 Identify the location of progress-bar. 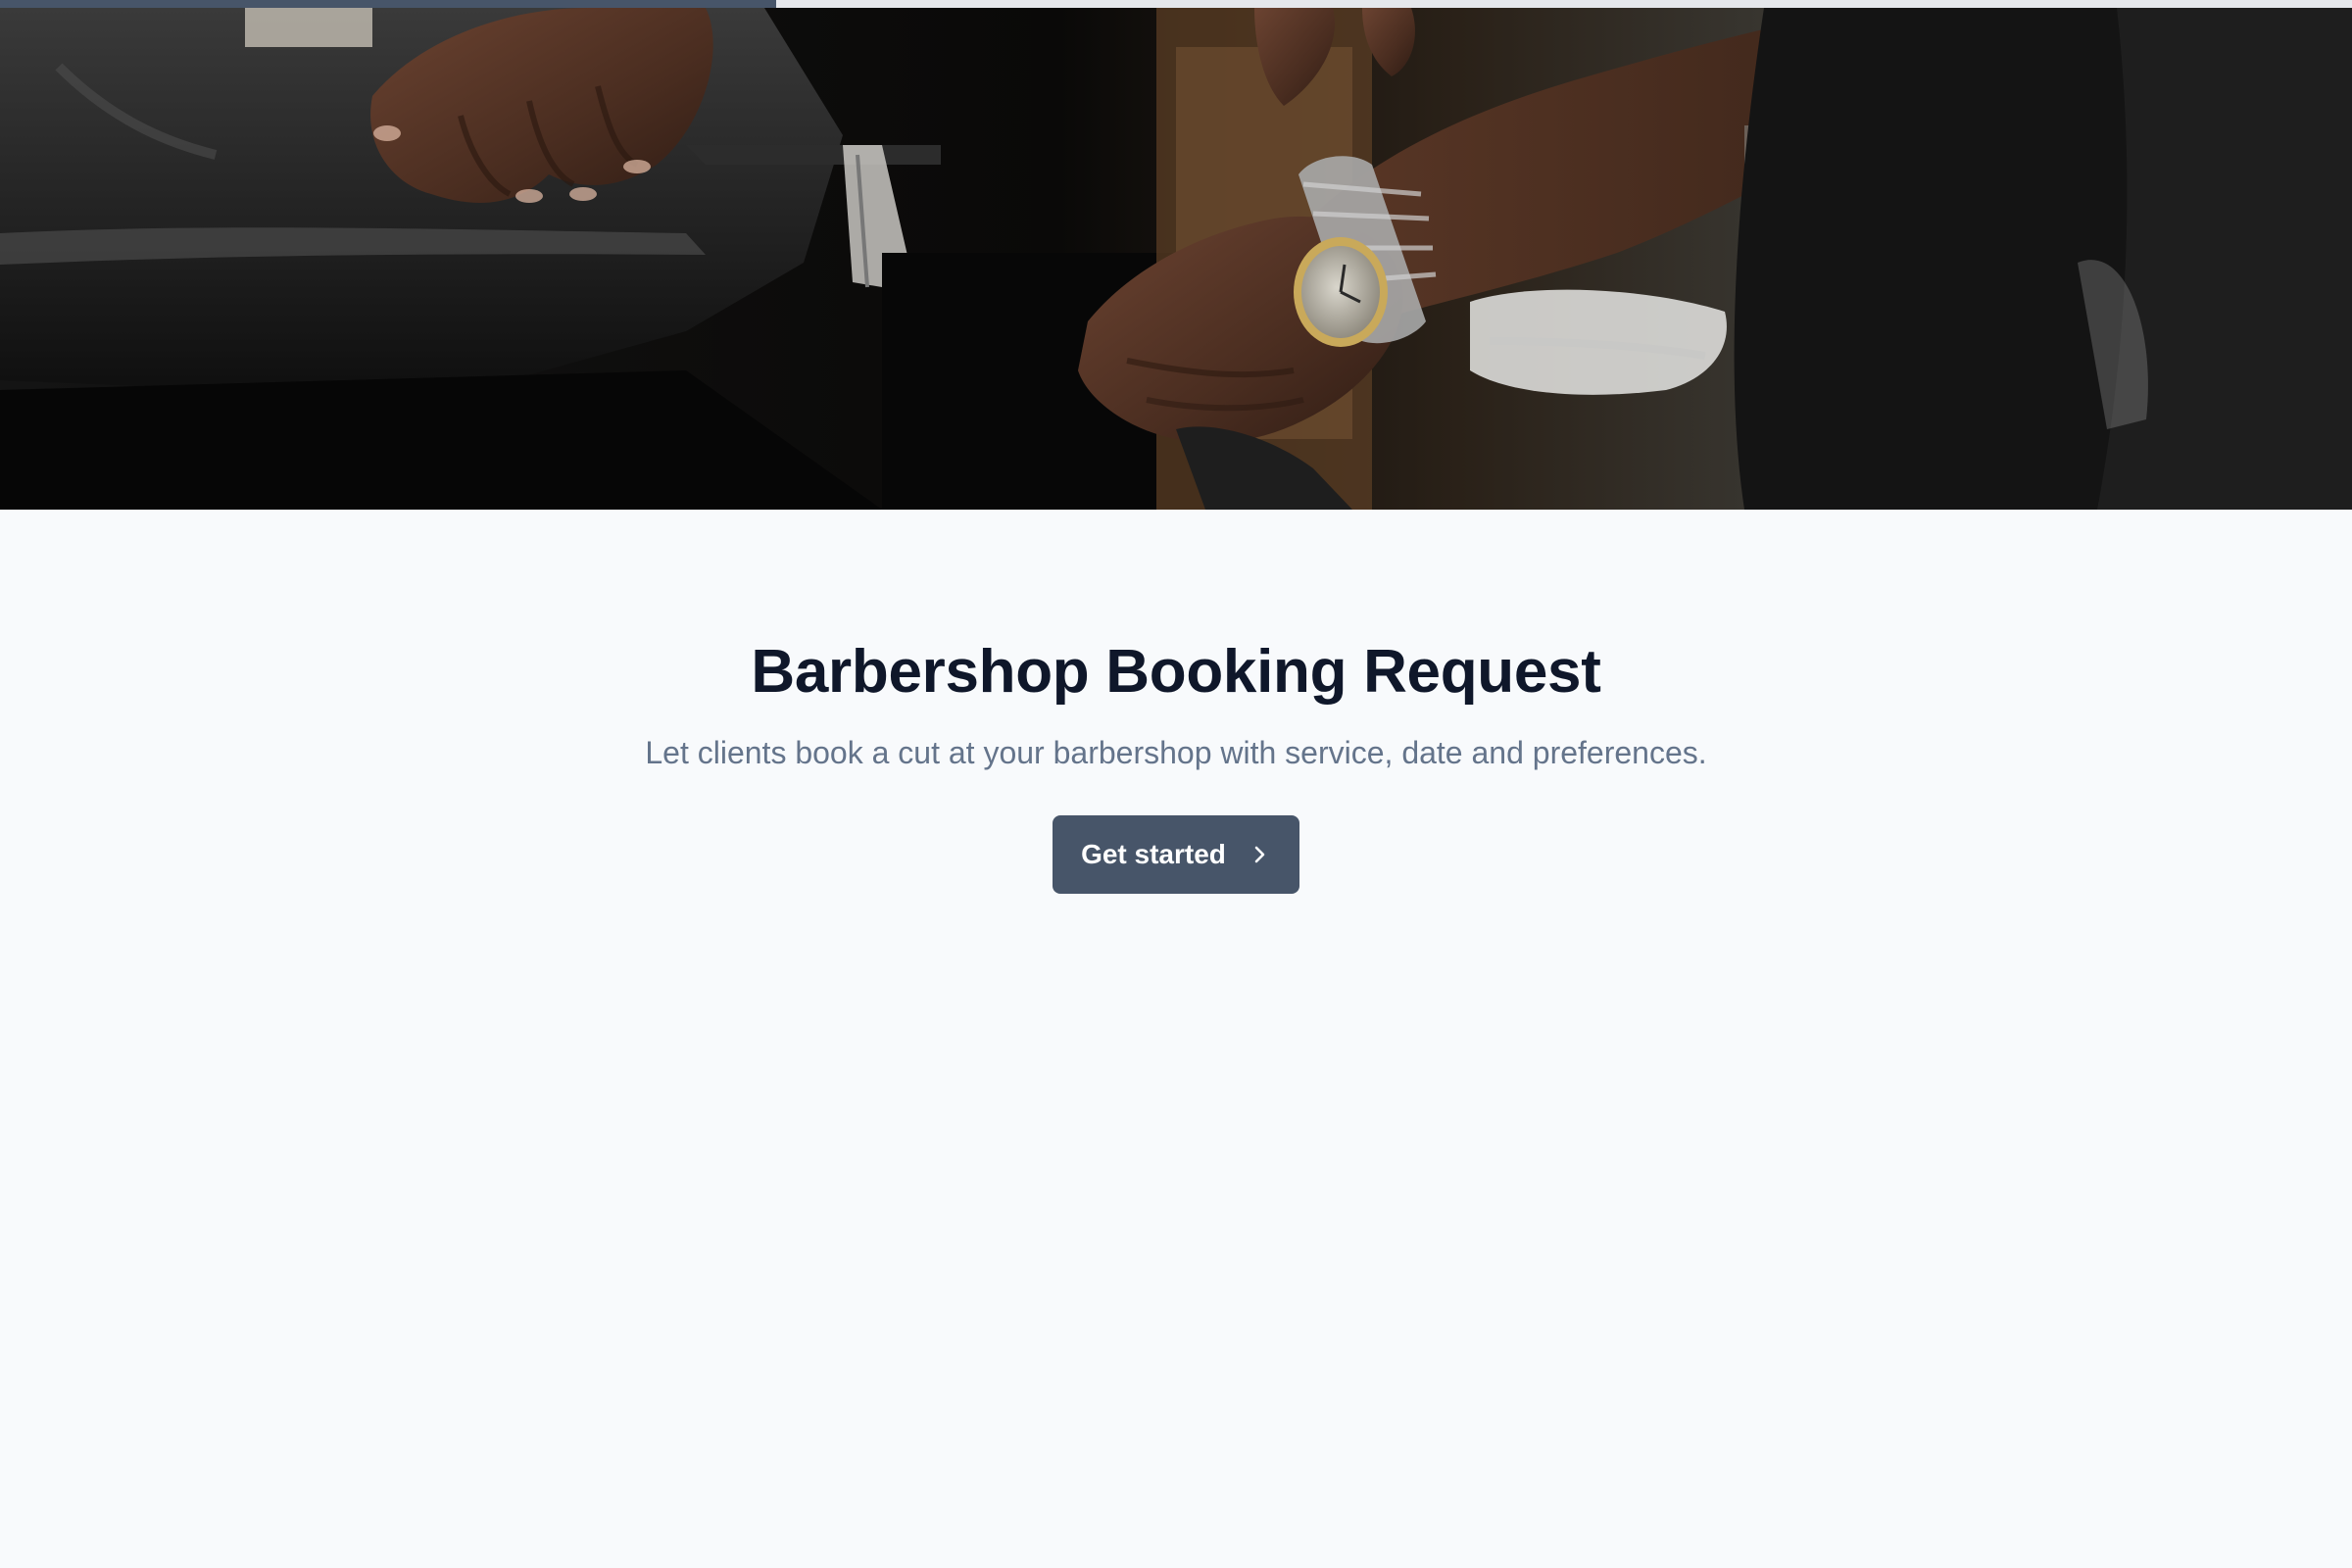
(1176, 4).